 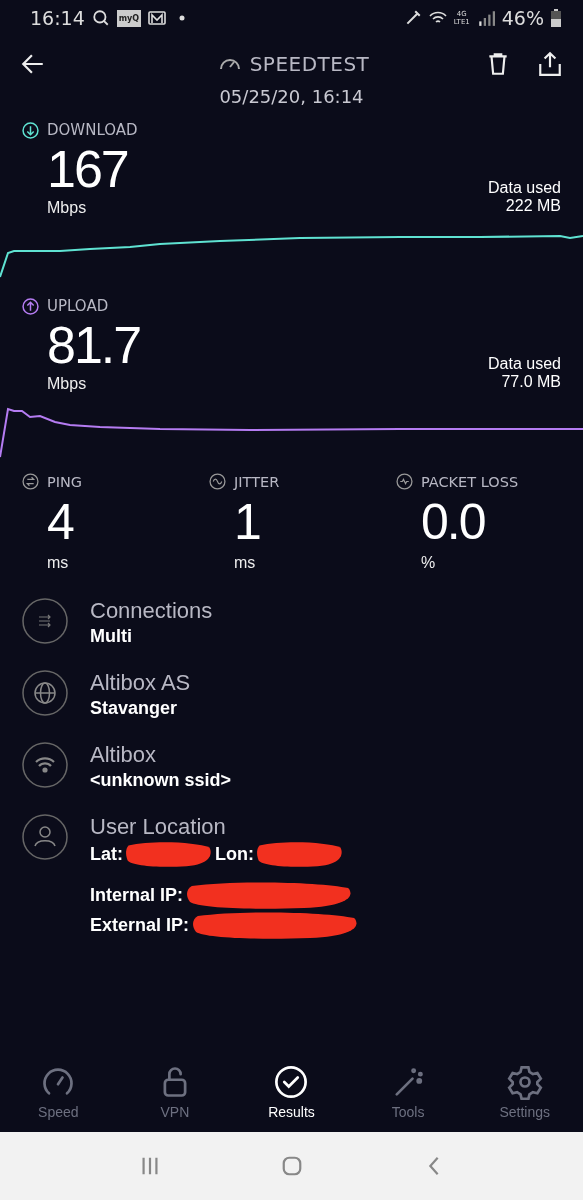 I want to click on magic-wand-icon, so click(x=409, y=1082).